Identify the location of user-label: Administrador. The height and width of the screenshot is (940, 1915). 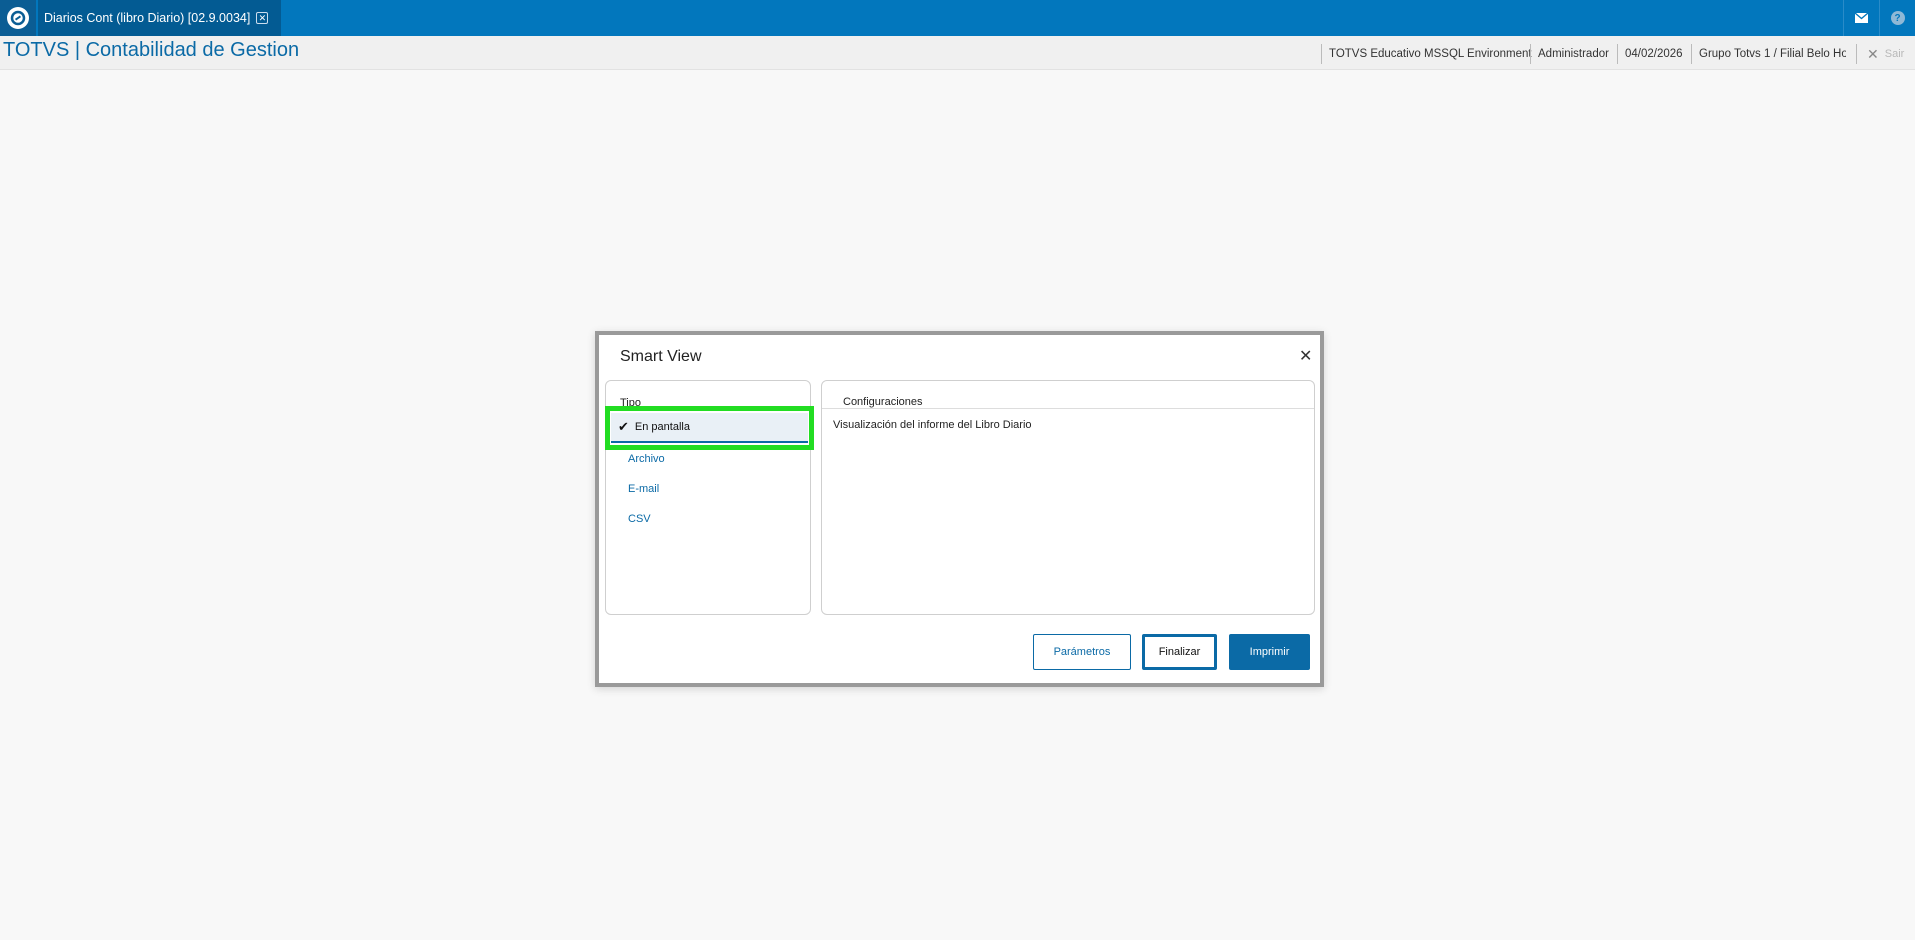
(1569, 54).